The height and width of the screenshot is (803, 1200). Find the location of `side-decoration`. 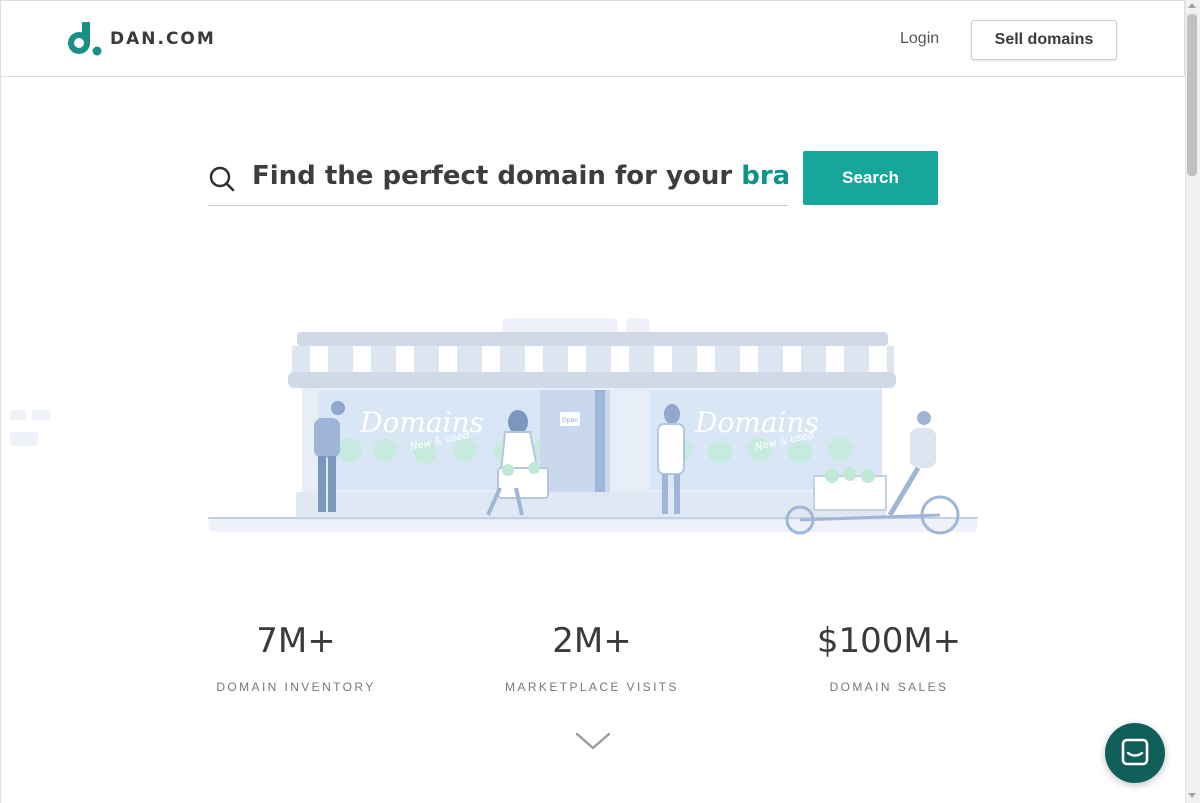

side-decoration is located at coordinates (30, 428).